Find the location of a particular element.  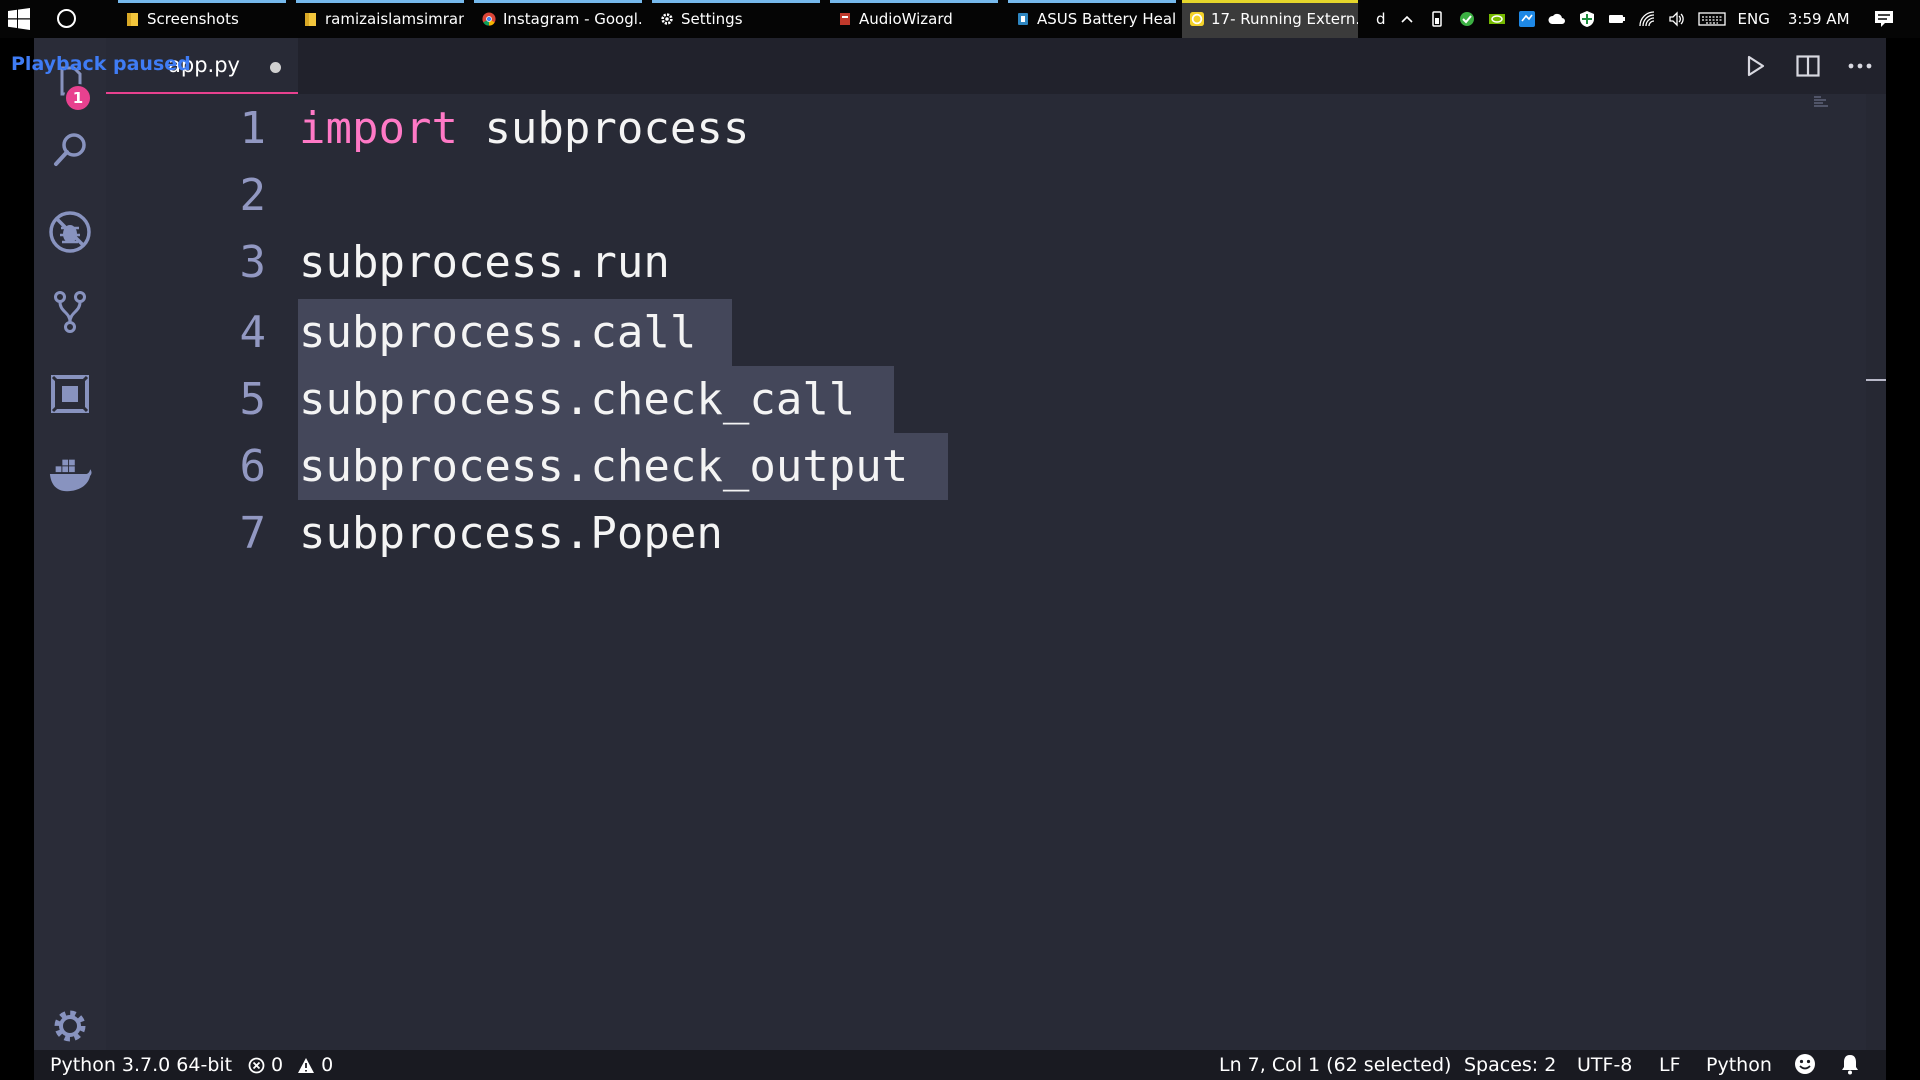

docker-icon is located at coordinates (70, 475).